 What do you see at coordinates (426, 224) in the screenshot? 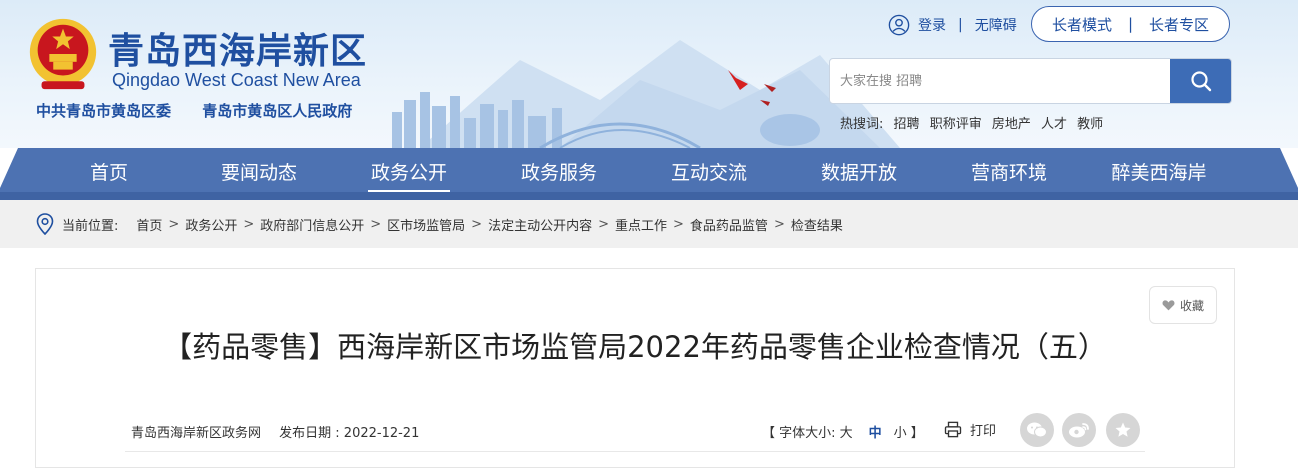
I see `breadcrumb-link: 区市场监管局` at bounding box center [426, 224].